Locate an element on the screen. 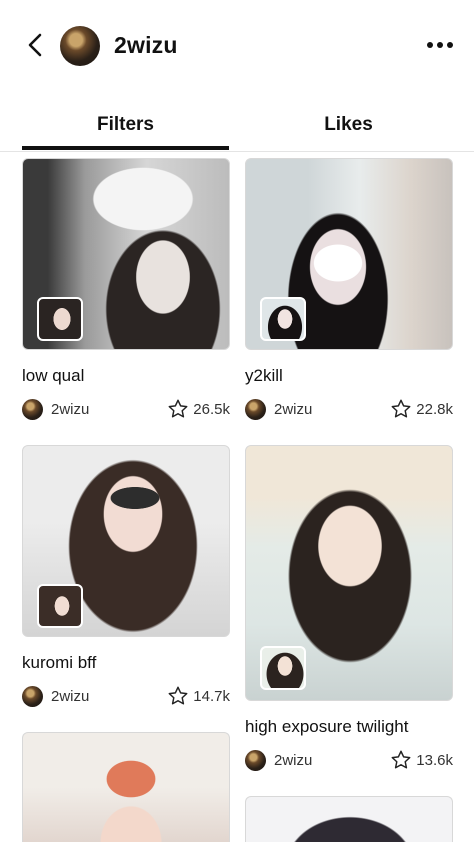  chevron-left-icon is located at coordinates (35, 45).